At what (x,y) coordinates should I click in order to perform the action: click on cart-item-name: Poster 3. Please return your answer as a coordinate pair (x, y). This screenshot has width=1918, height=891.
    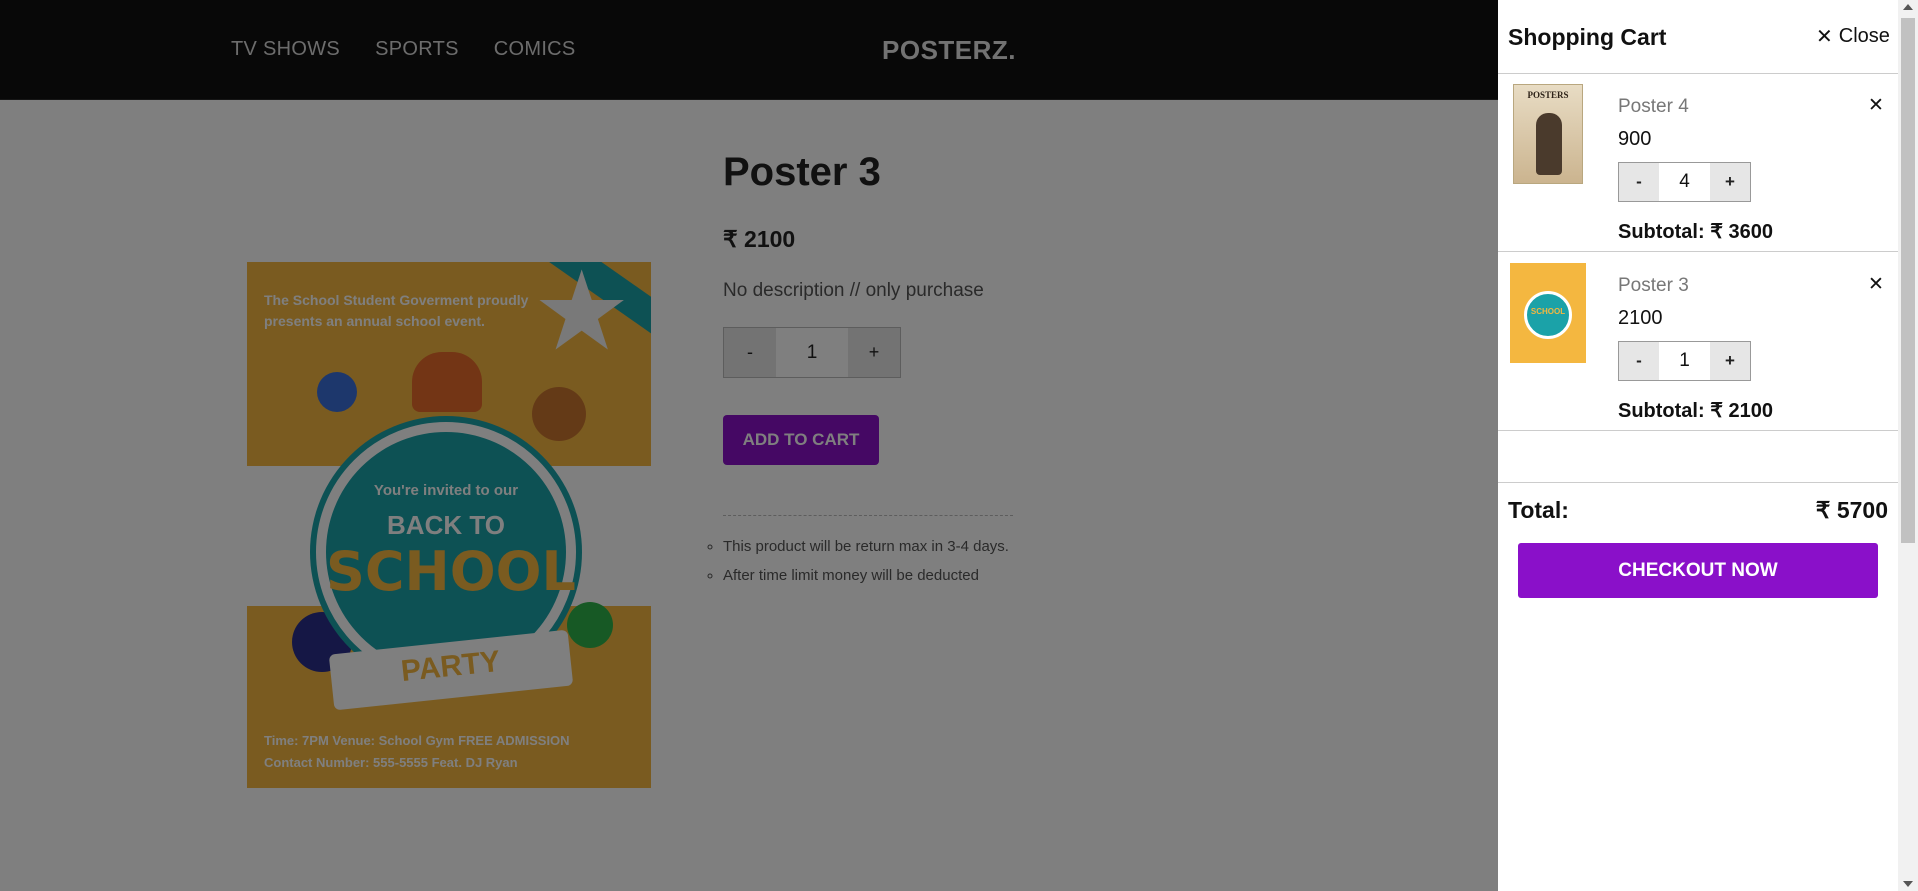
    Looking at the image, I should click on (1653, 285).